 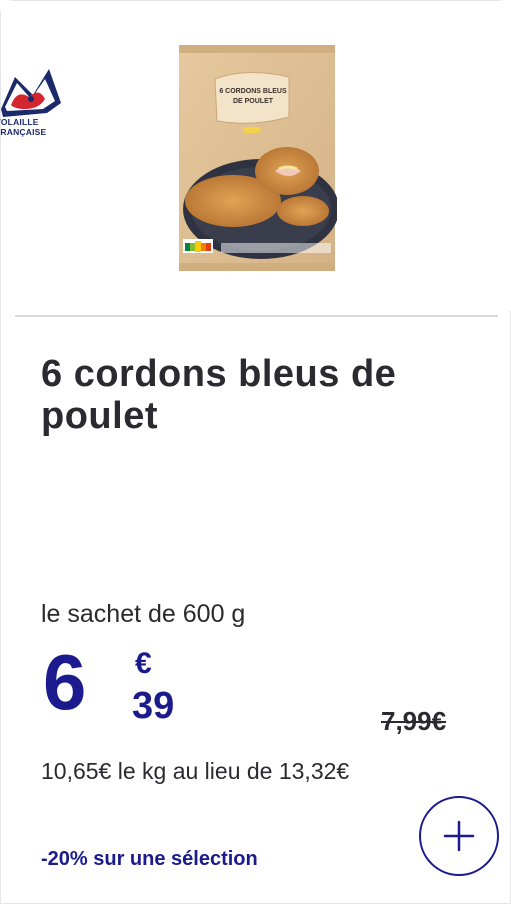 What do you see at coordinates (414, 721) in the screenshot?
I see `old-price: 7,99€` at bounding box center [414, 721].